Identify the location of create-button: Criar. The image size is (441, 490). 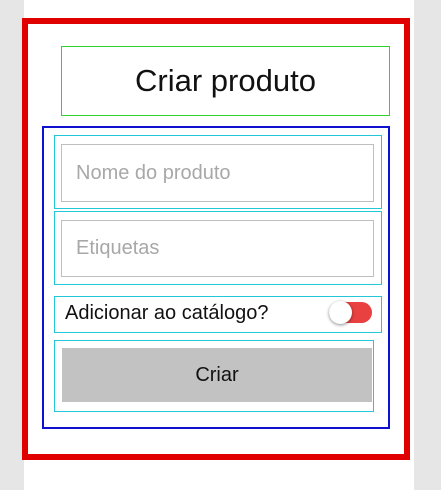
(217, 375).